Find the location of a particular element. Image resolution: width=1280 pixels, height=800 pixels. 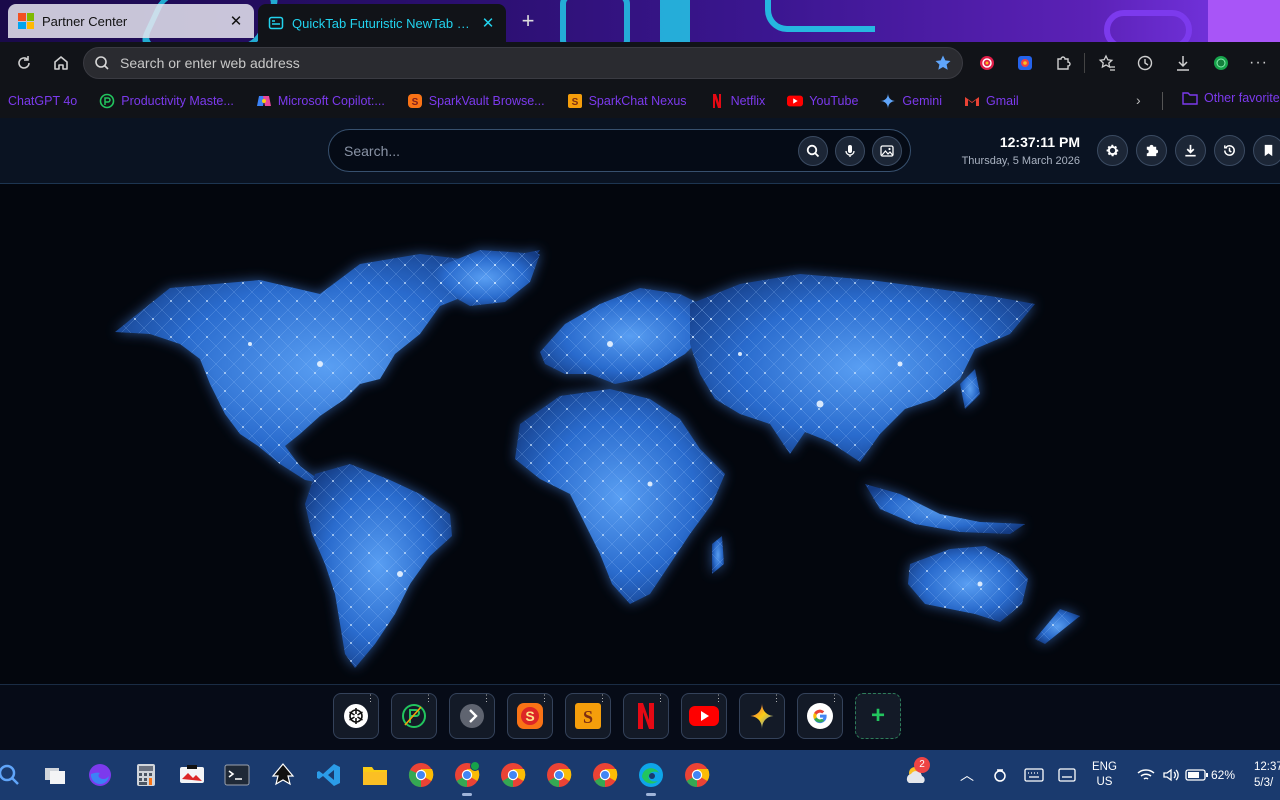

task-view-button is located at coordinates (55, 775).